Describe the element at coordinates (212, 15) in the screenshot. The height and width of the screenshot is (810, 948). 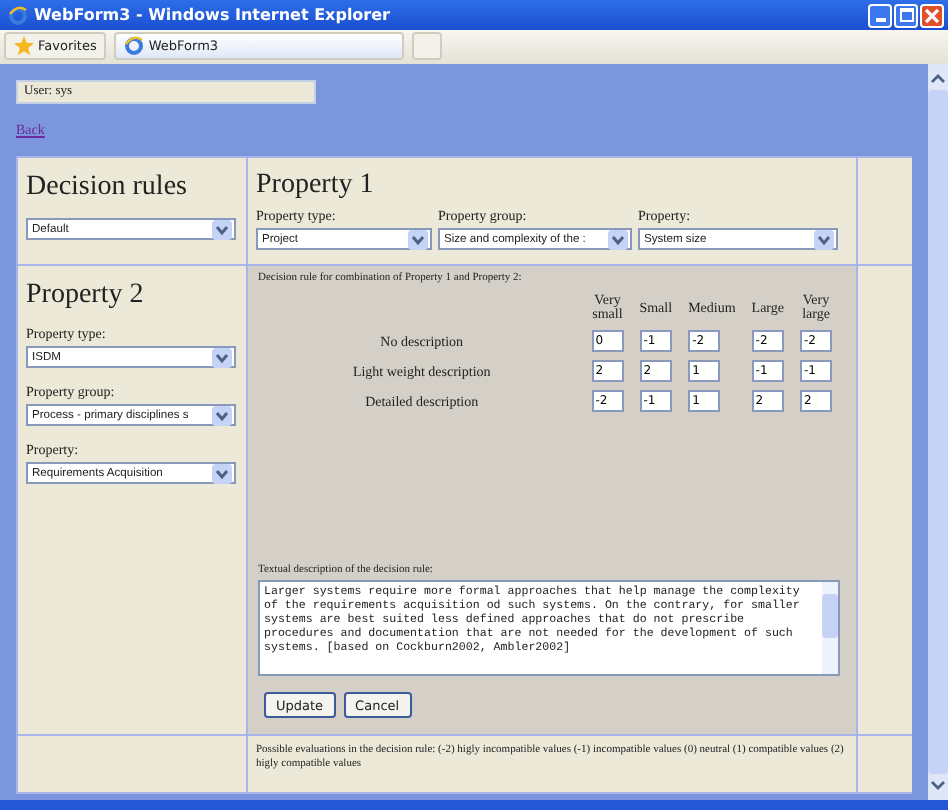
I see `window-title: WebForm3 - Windows Internet Explorer` at that location.